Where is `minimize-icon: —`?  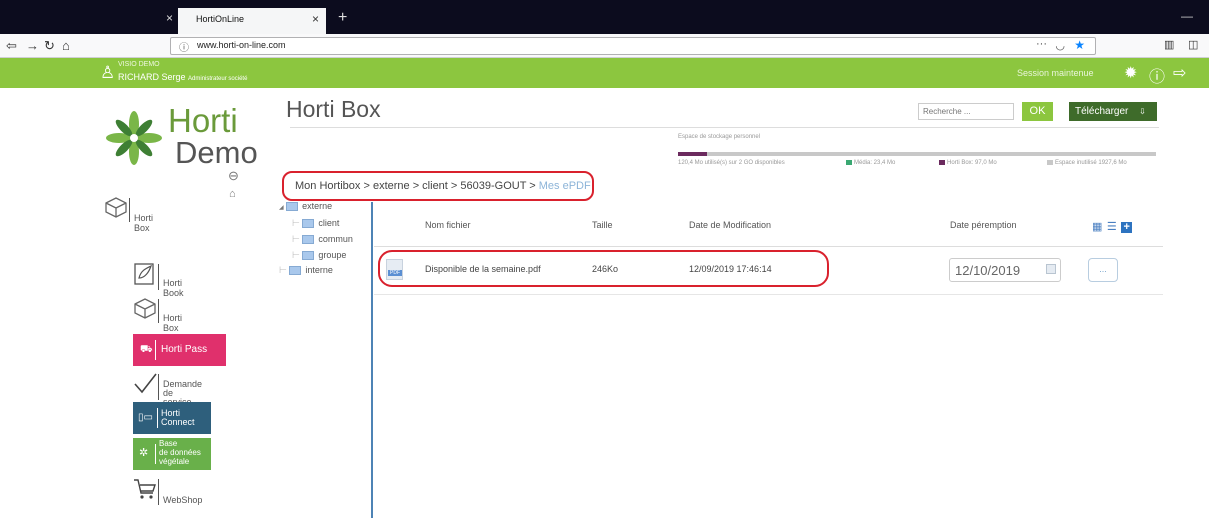 minimize-icon: — is located at coordinates (1187, 16).